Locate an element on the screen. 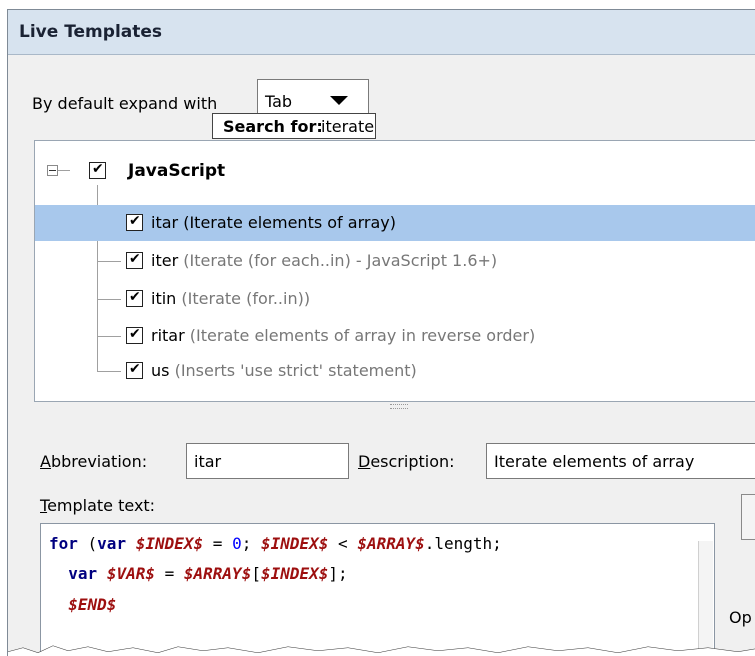 The height and width of the screenshot is (656, 755). search-popup-query: iterate is located at coordinates (348, 126).